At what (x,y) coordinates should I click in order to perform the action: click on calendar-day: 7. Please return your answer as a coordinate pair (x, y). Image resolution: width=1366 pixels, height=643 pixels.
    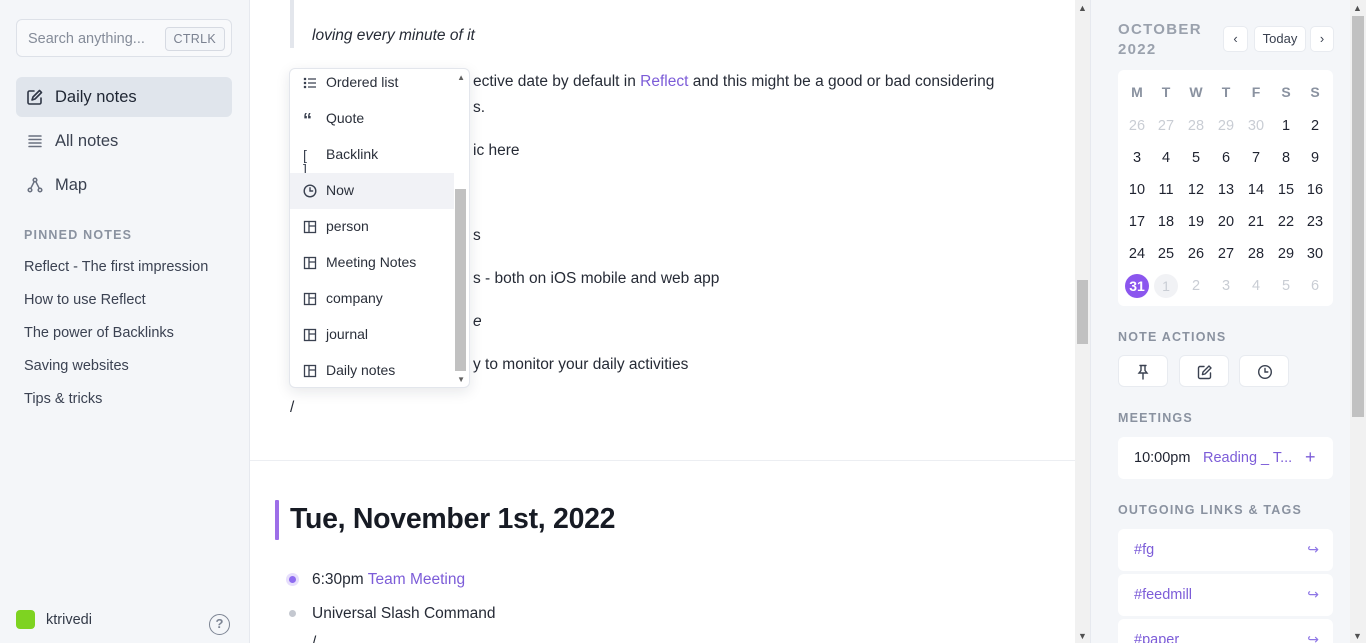
    Looking at the image, I should click on (1256, 158).